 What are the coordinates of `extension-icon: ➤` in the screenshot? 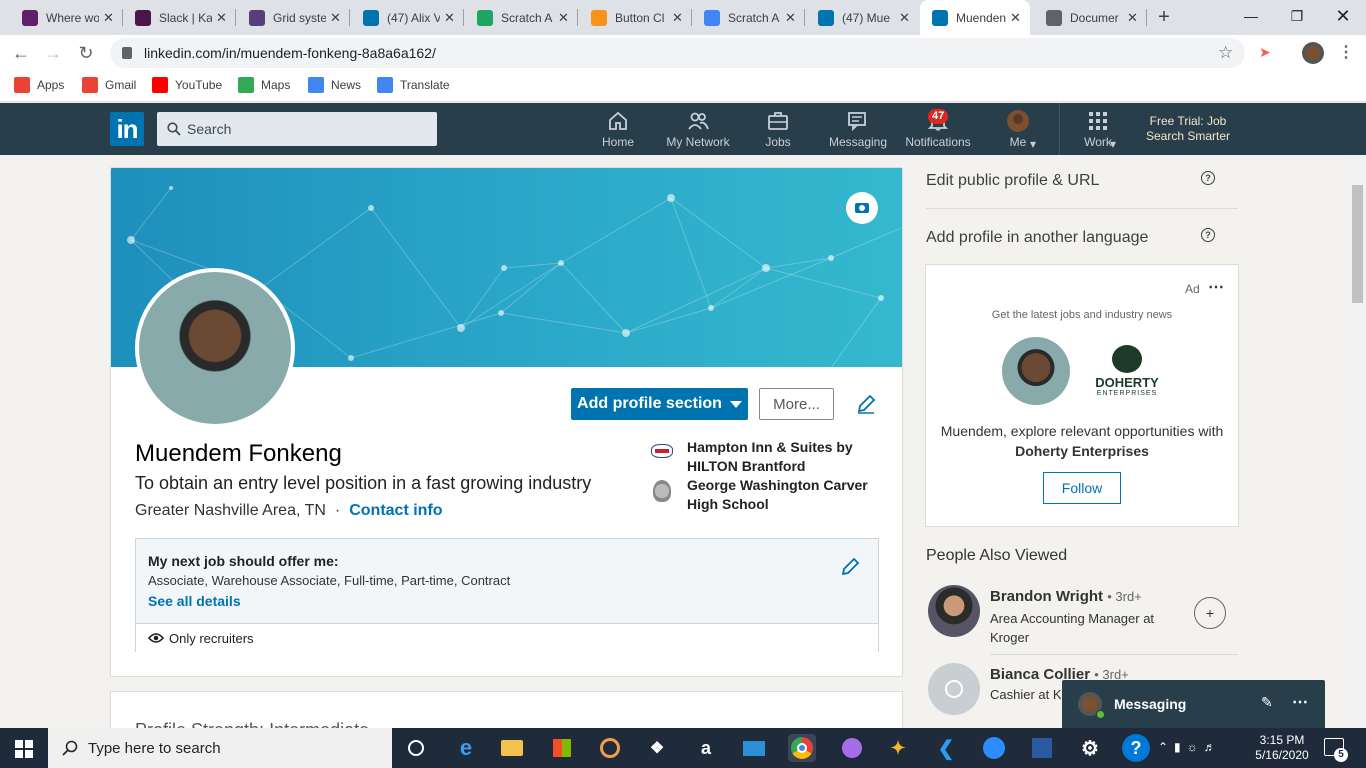 It's located at (1267, 52).